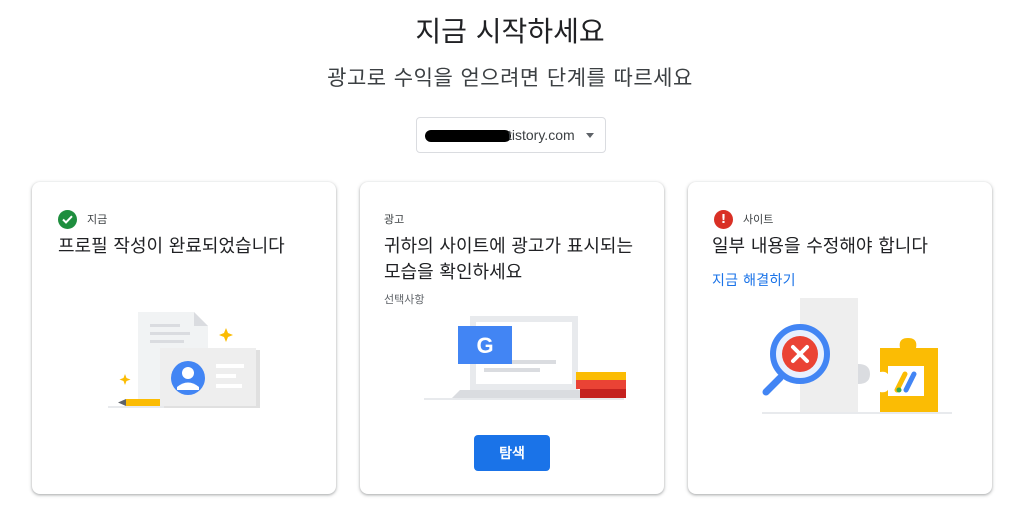 The width and height of the screenshot is (1020, 524). I want to click on alert-circle-icon: !, so click(723, 219).